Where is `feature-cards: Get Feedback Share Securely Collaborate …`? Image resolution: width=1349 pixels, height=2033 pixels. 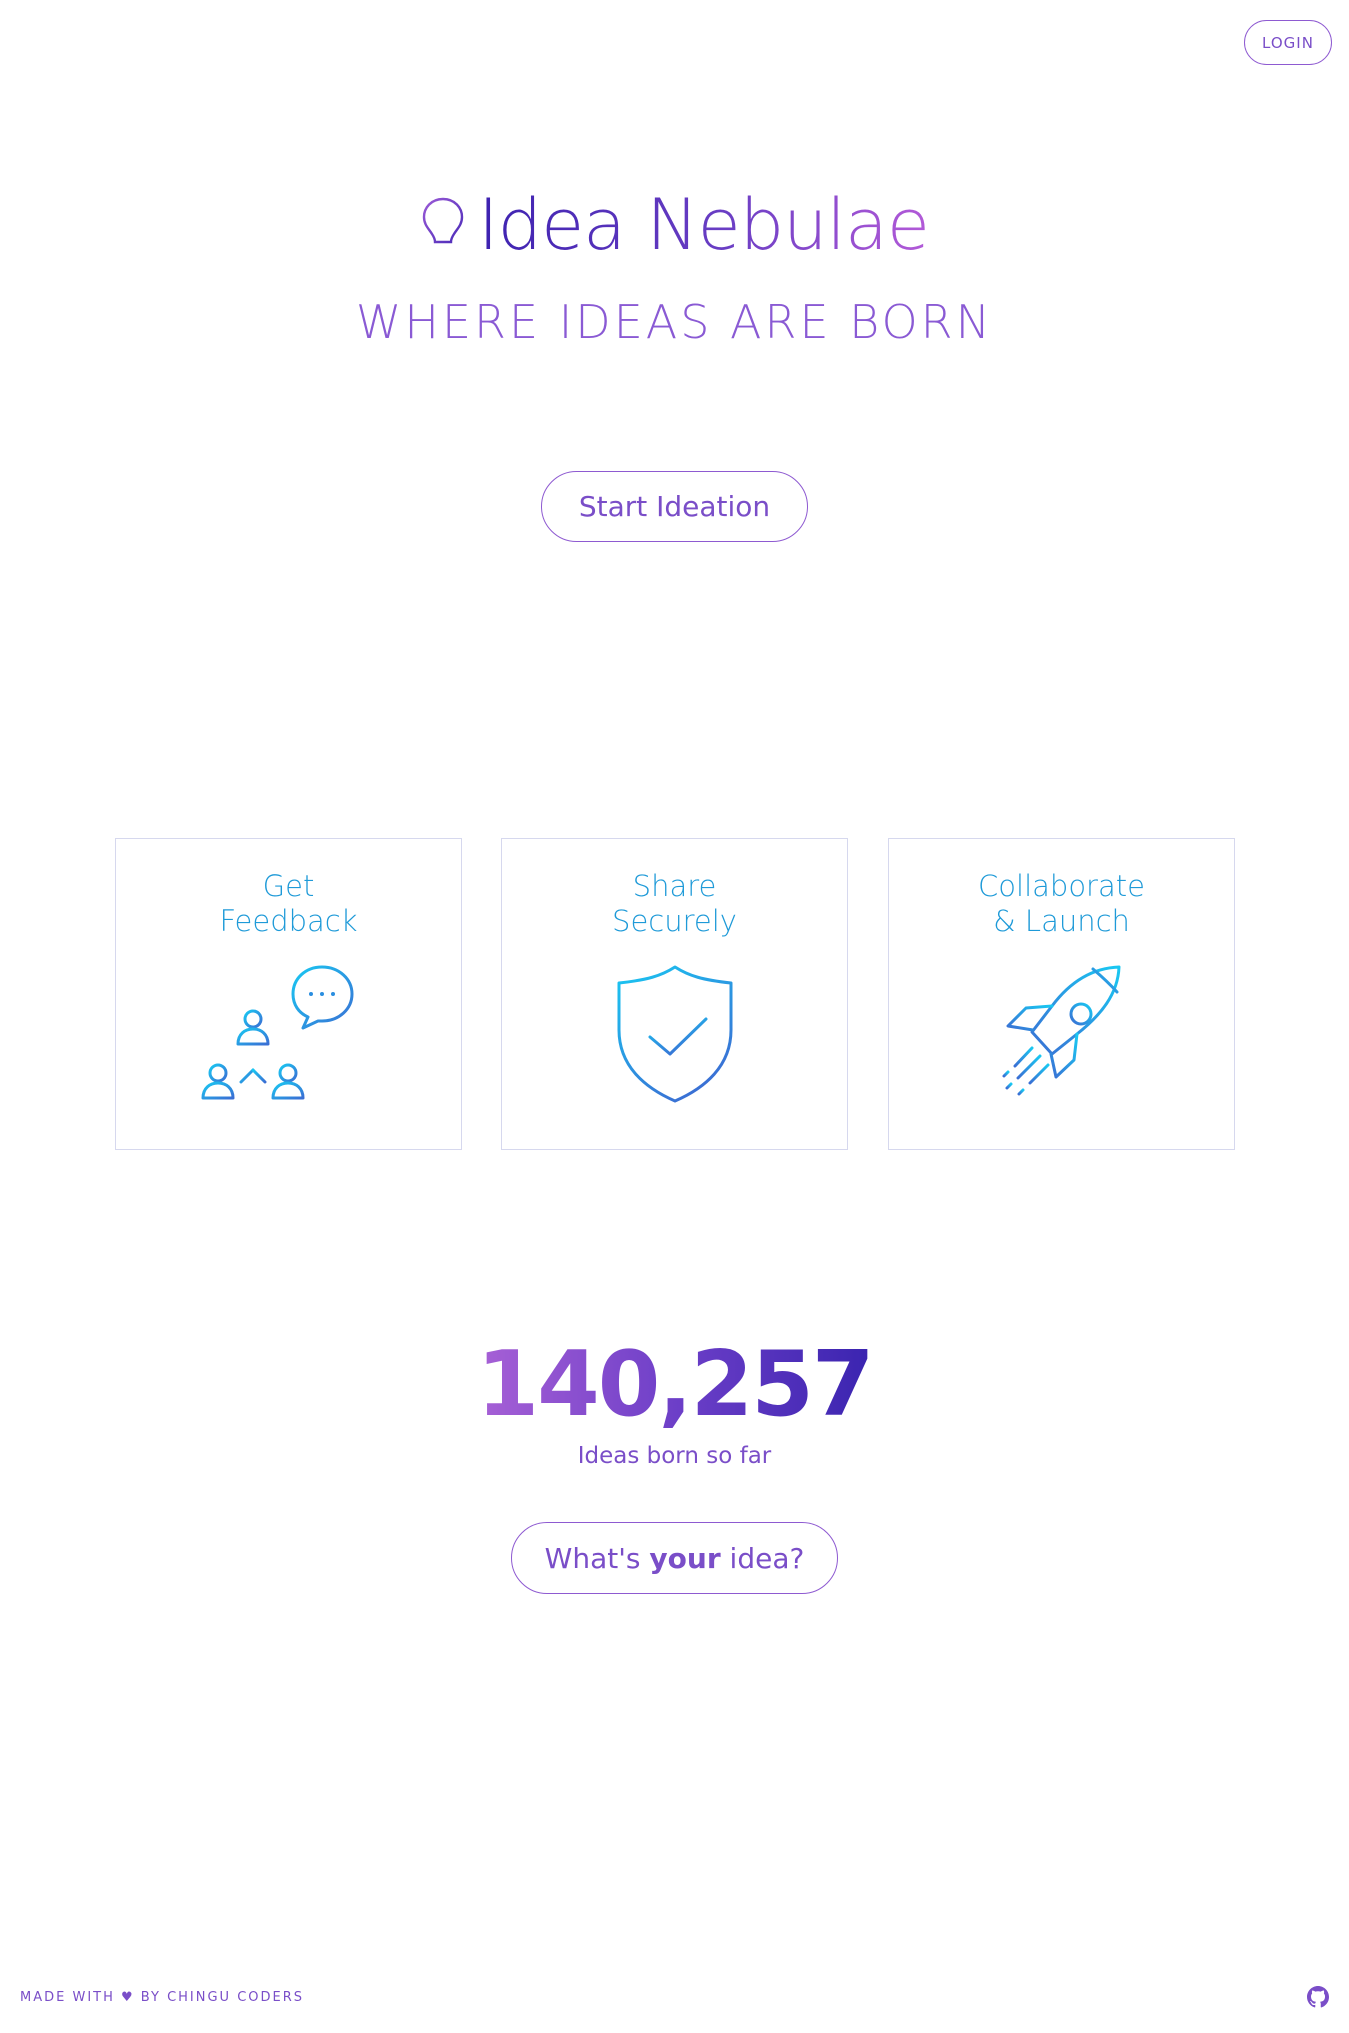 feature-cards: Get Feedback Share Securely Collaborate … is located at coordinates (675, 994).